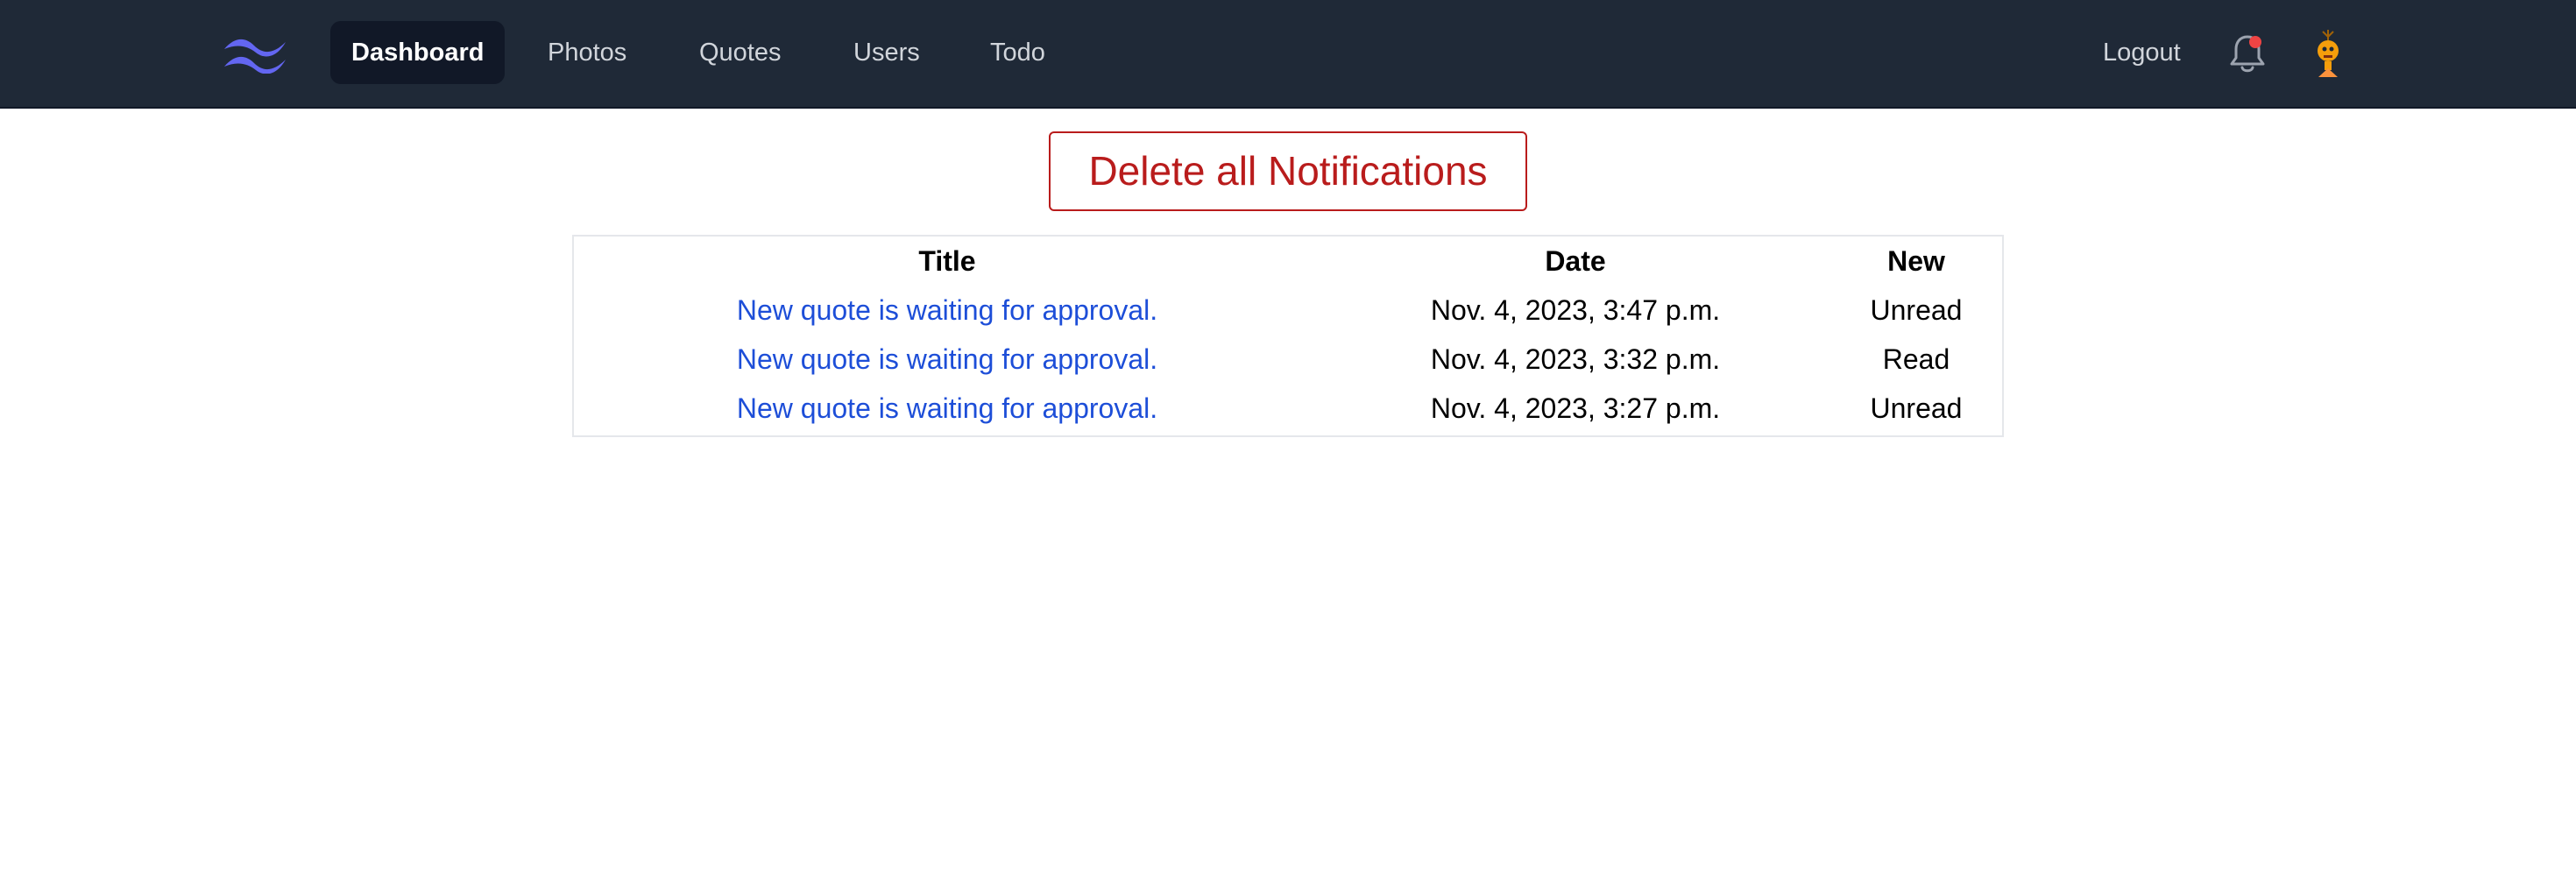 The width and height of the screenshot is (2576, 869). I want to click on header-new: New, so click(1916, 260).